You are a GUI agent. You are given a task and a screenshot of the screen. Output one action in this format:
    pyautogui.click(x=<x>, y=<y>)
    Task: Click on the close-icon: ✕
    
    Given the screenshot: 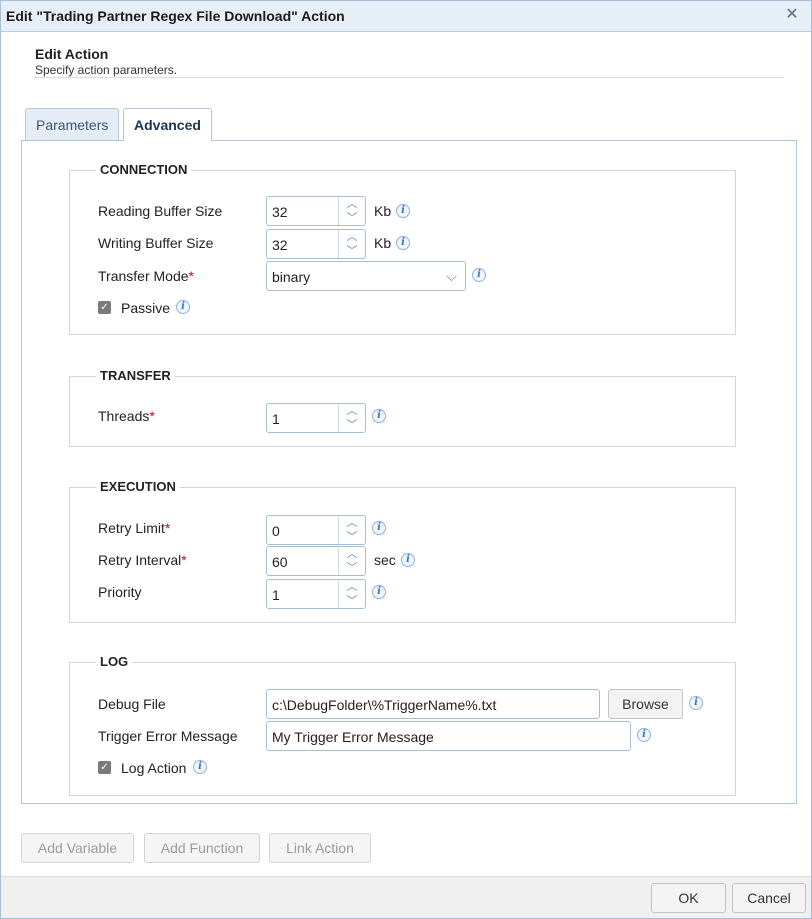 What is the action you would take?
    pyautogui.click(x=792, y=15)
    